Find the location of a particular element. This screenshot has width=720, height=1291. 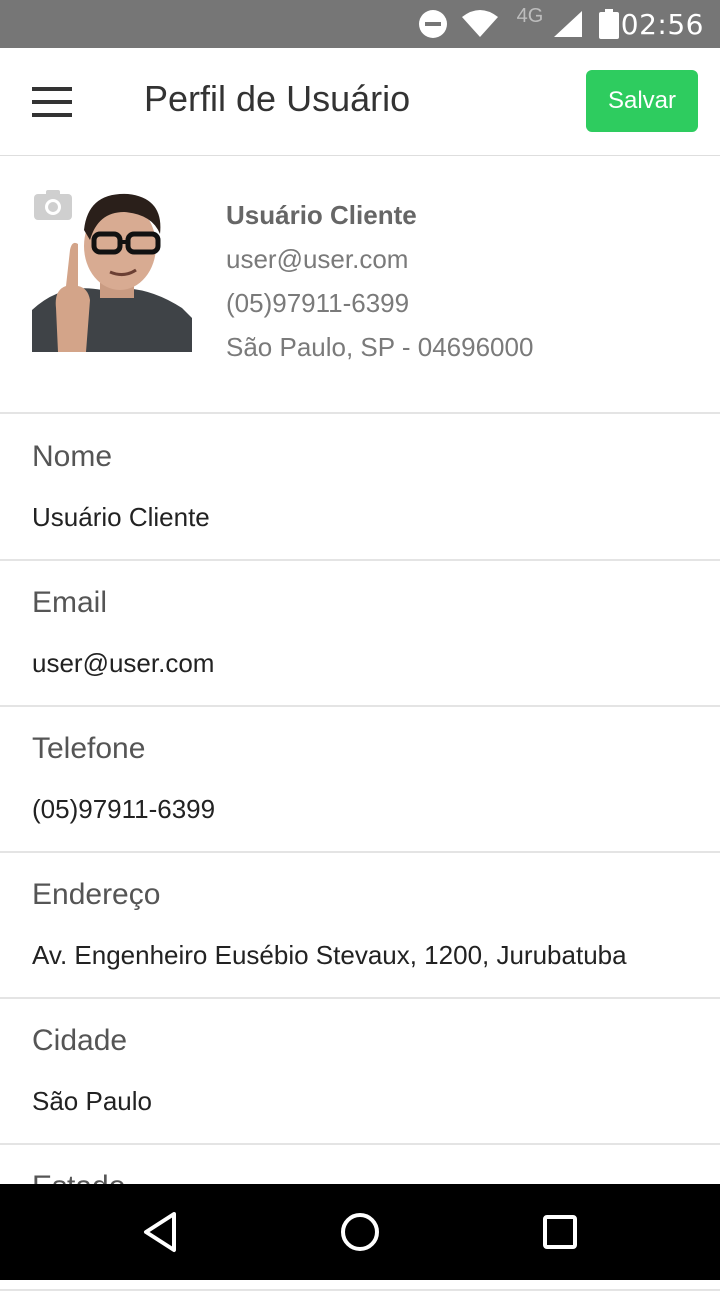

clock: 02:56 is located at coordinates (662, 24).